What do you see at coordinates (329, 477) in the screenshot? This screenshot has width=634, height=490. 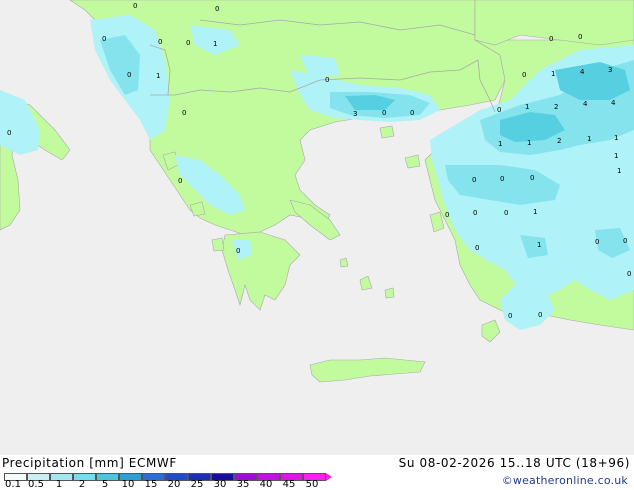 I see `color-scale-arrow` at bounding box center [329, 477].